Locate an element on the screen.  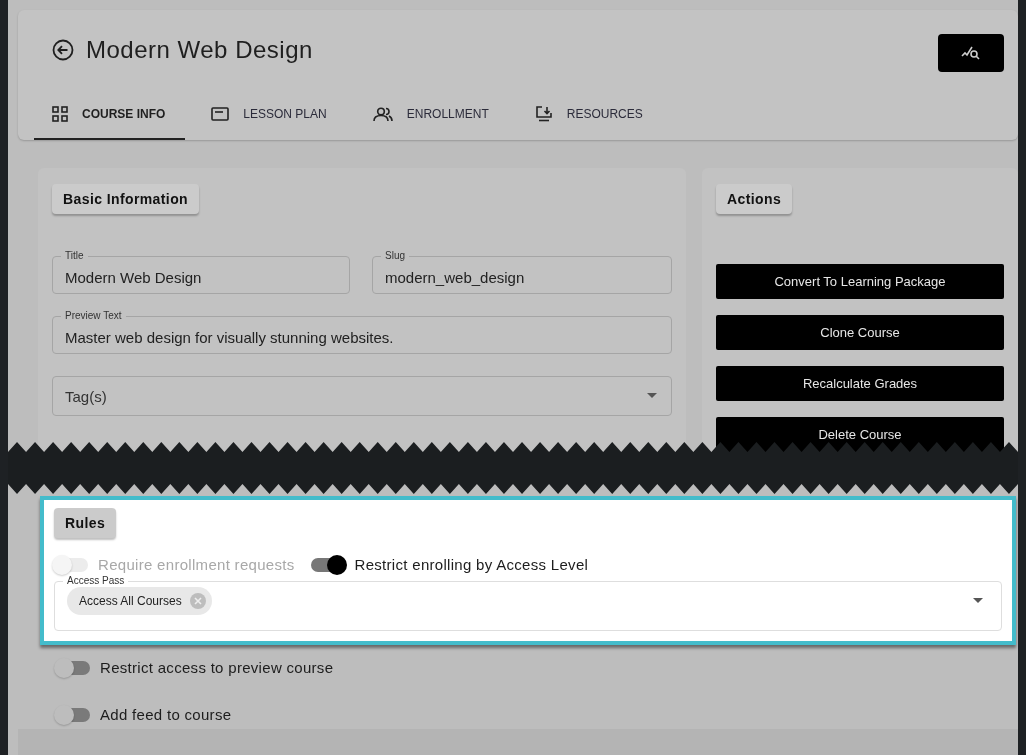
section-heading: Rules is located at coordinates (85, 523).